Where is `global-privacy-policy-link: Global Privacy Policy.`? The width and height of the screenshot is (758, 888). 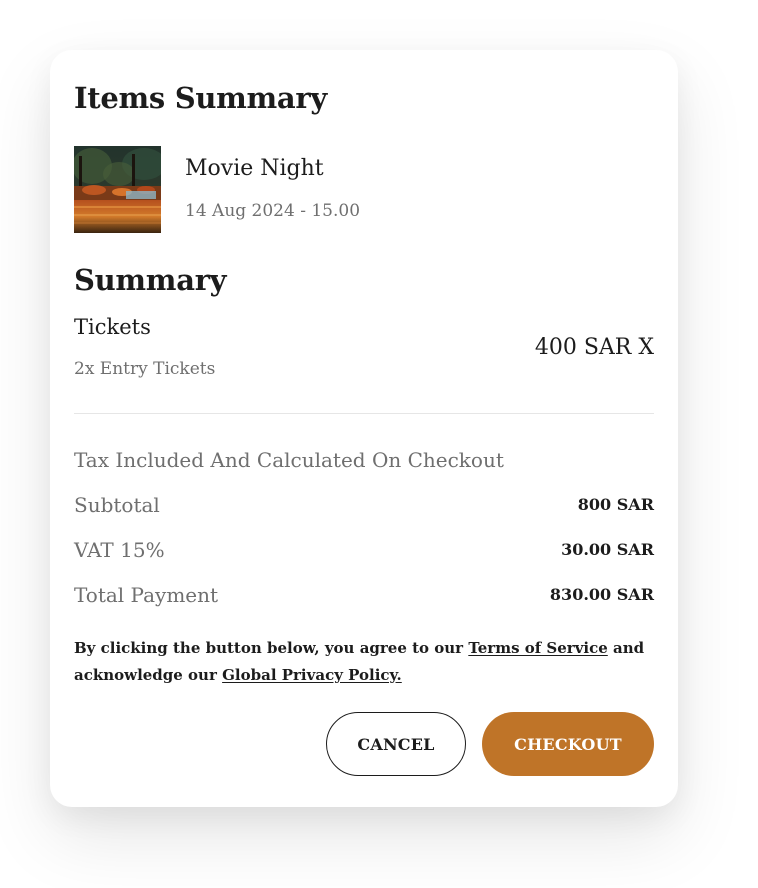 global-privacy-policy-link: Global Privacy Policy. is located at coordinates (312, 675).